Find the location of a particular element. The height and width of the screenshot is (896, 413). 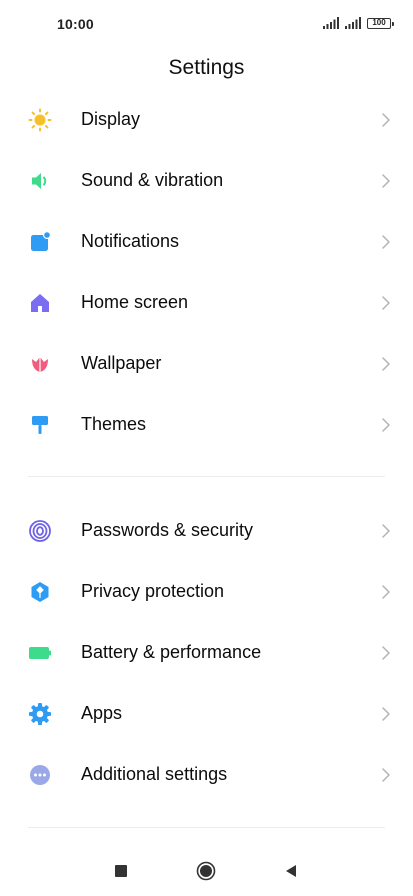

status-icons: 100 is located at coordinates (358, 23).